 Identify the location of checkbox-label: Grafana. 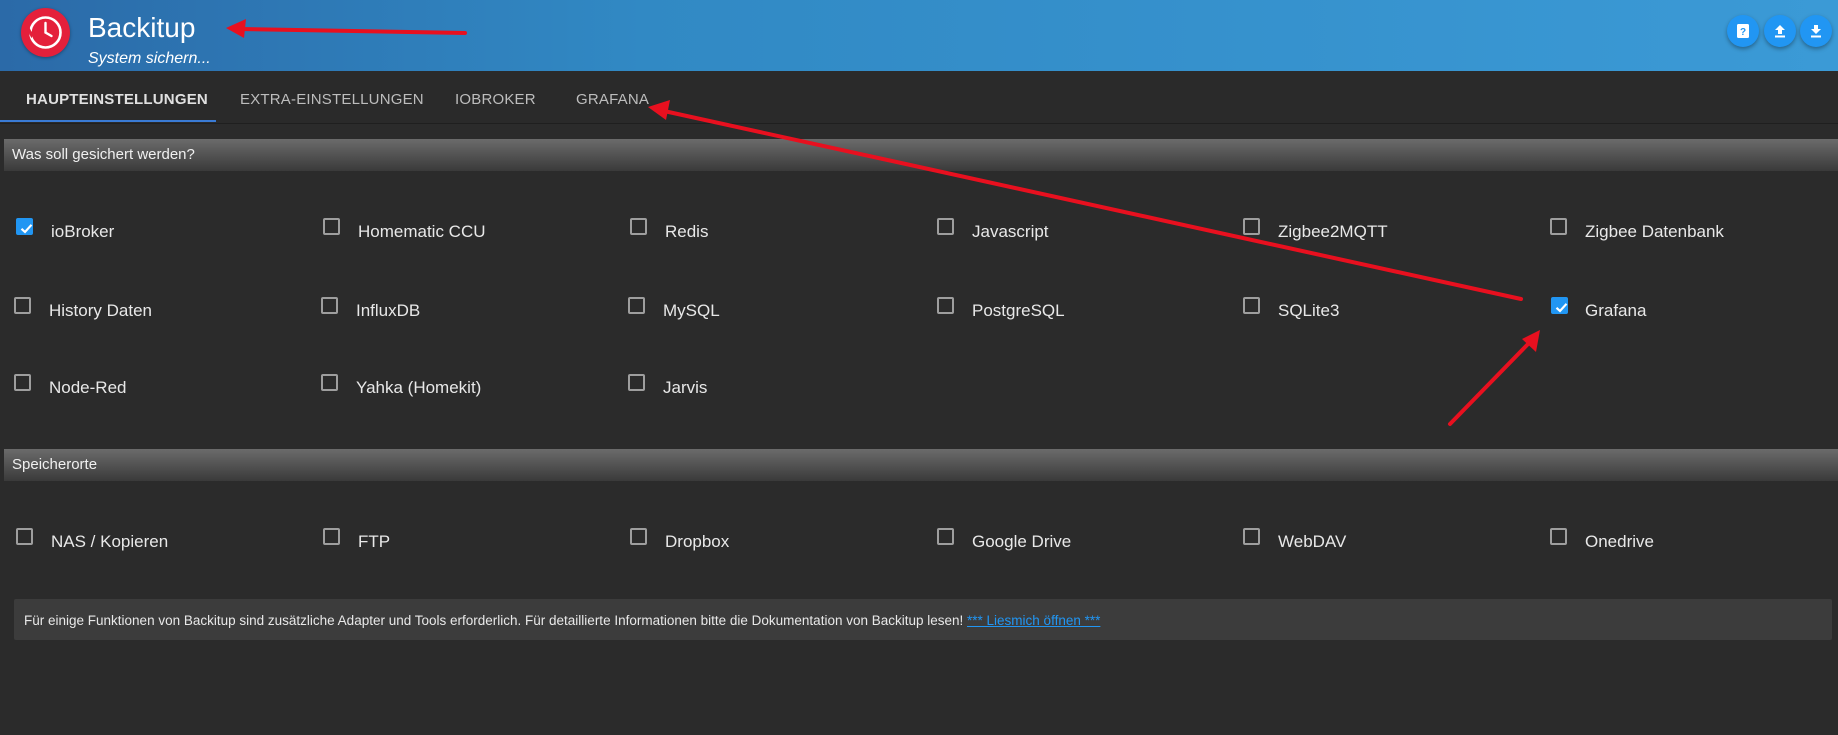
(1616, 310).